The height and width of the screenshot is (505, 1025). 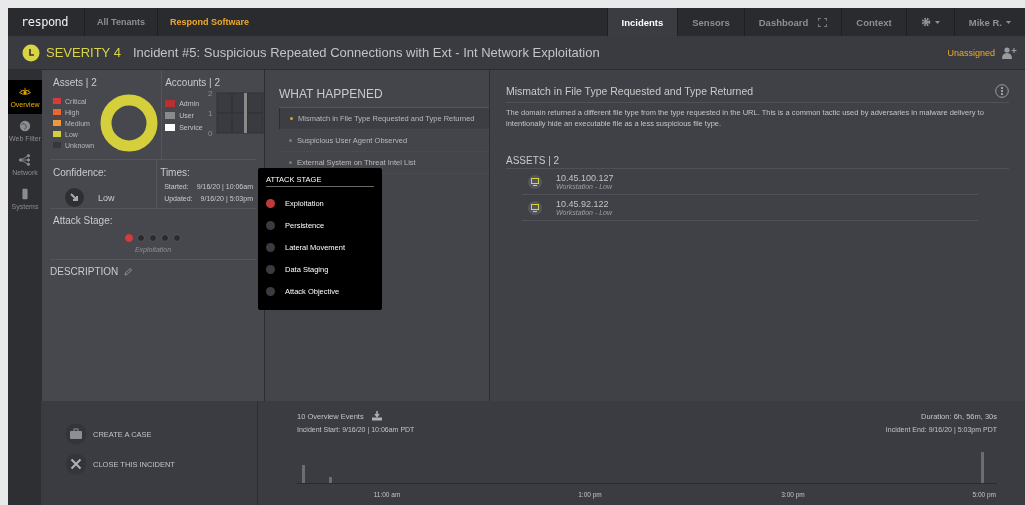 I want to click on chart-bar, so click(x=245, y=113).